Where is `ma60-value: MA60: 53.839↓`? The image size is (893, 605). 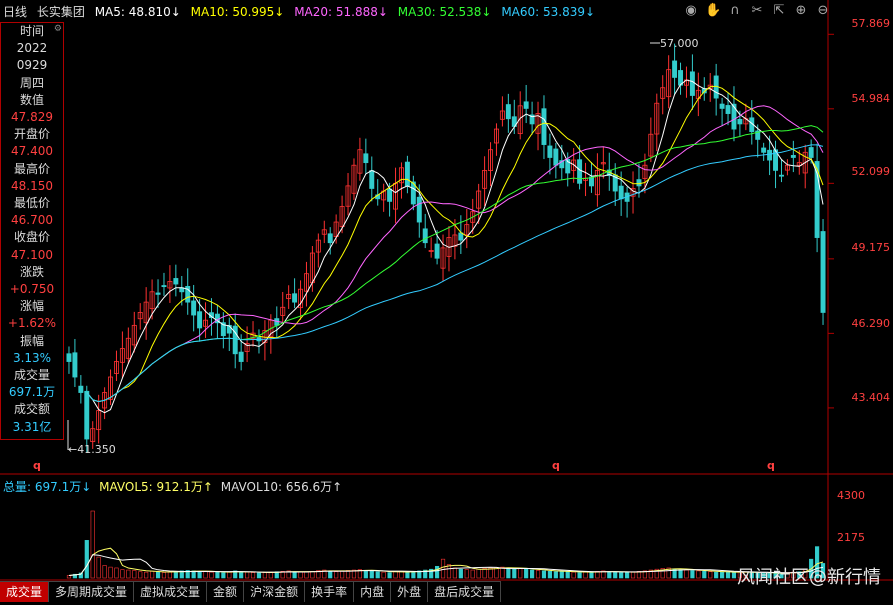 ma60-value: MA60: 53.839↓ is located at coordinates (548, 12).